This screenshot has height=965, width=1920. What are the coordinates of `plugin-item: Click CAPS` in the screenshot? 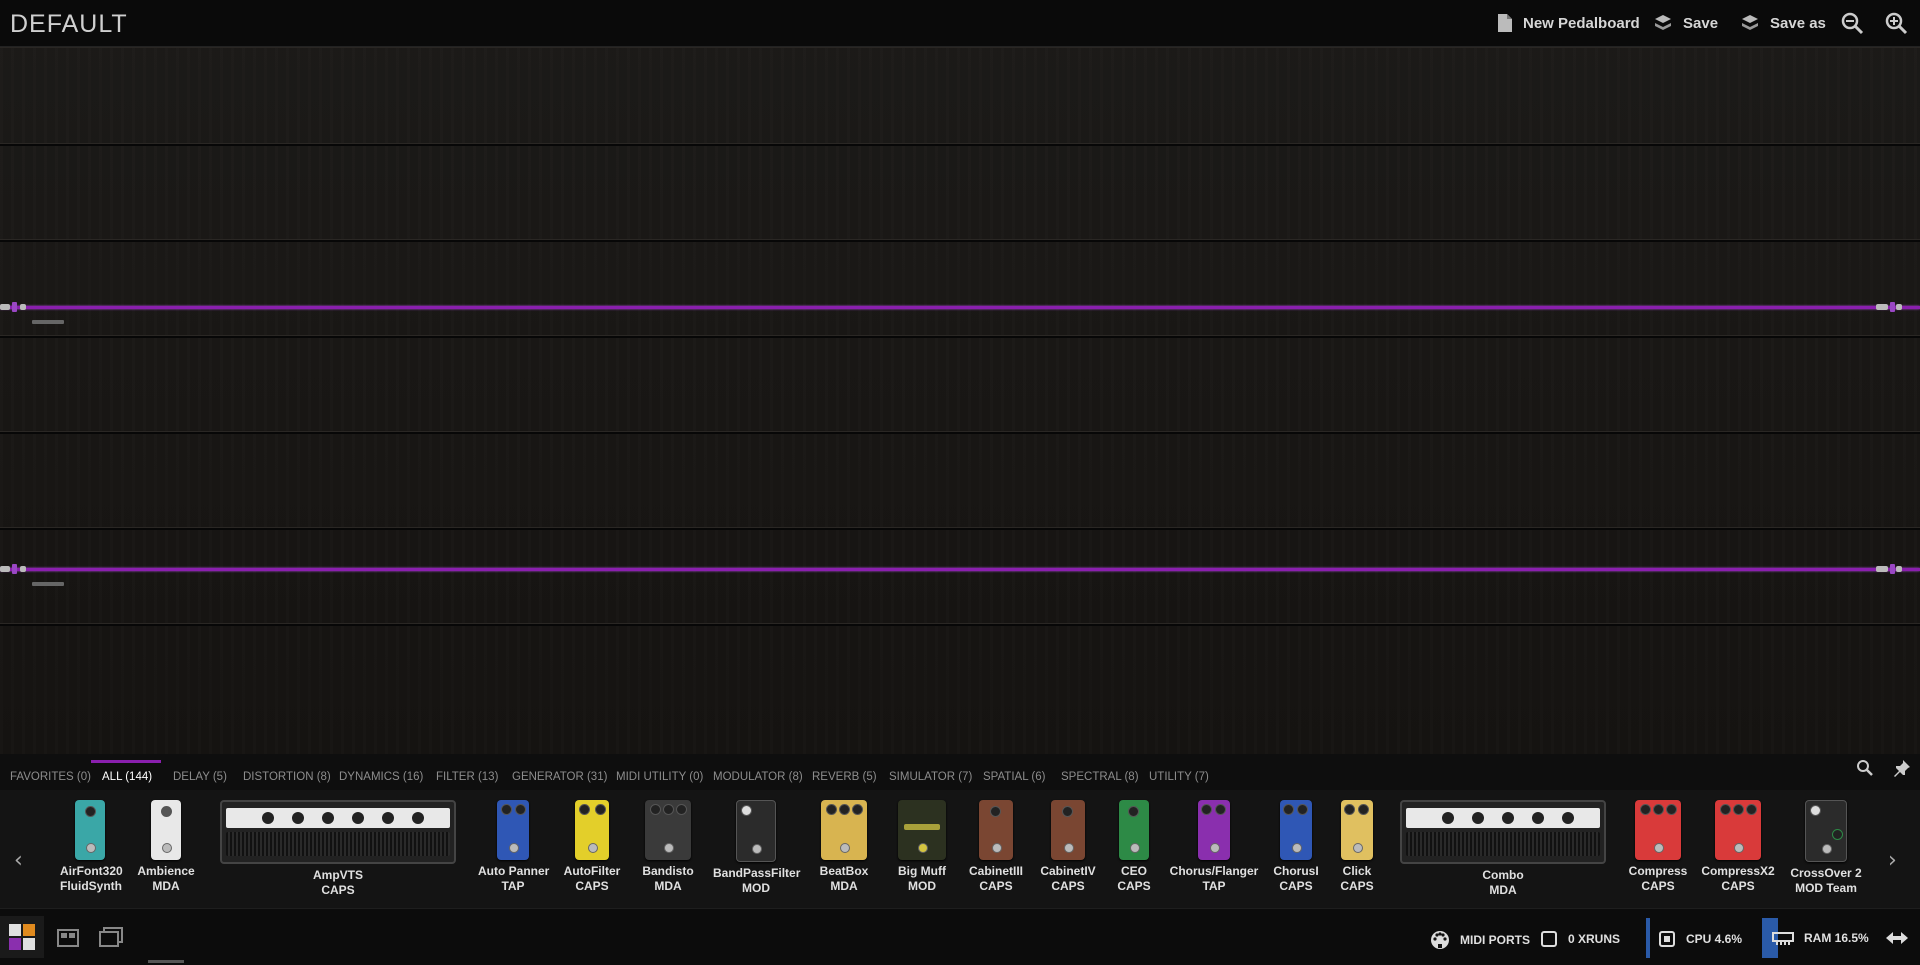 It's located at (1357, 847).